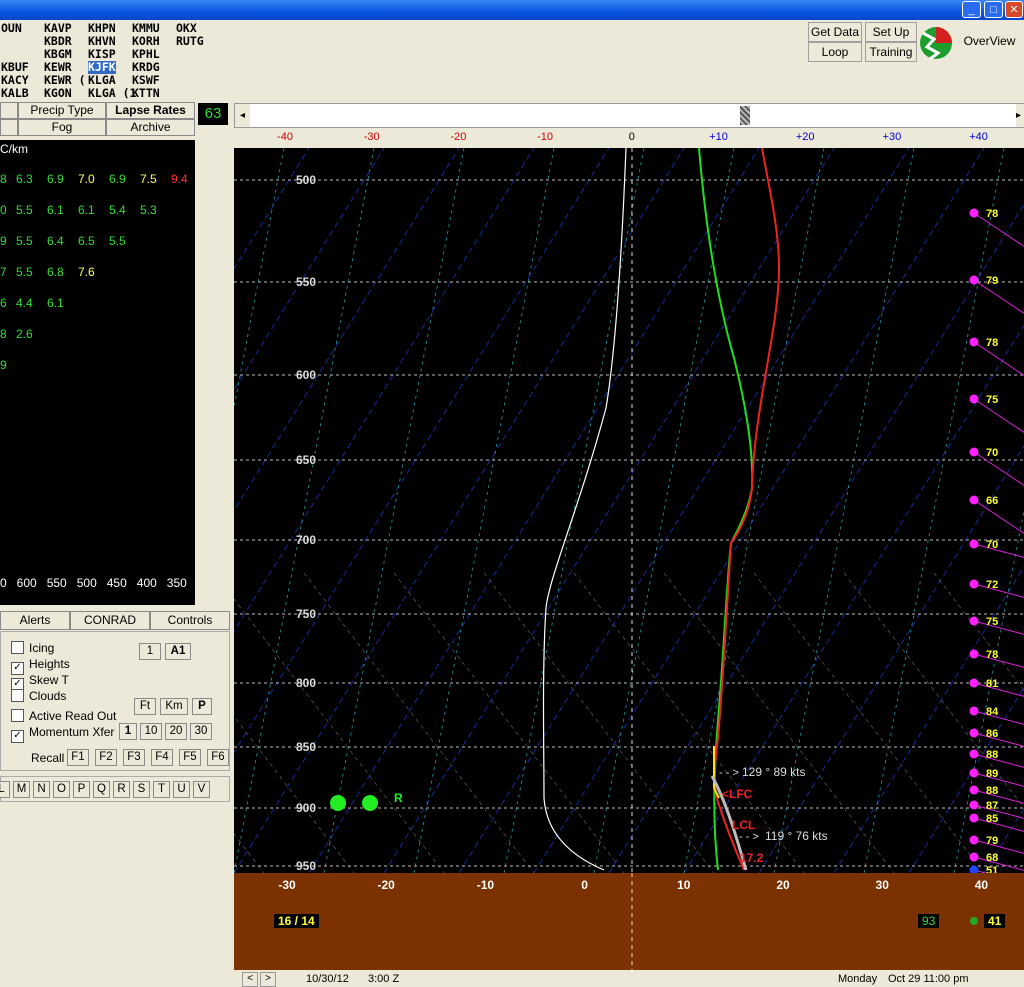  I want to click on station-item: KLGA (1, so click(112, 93).